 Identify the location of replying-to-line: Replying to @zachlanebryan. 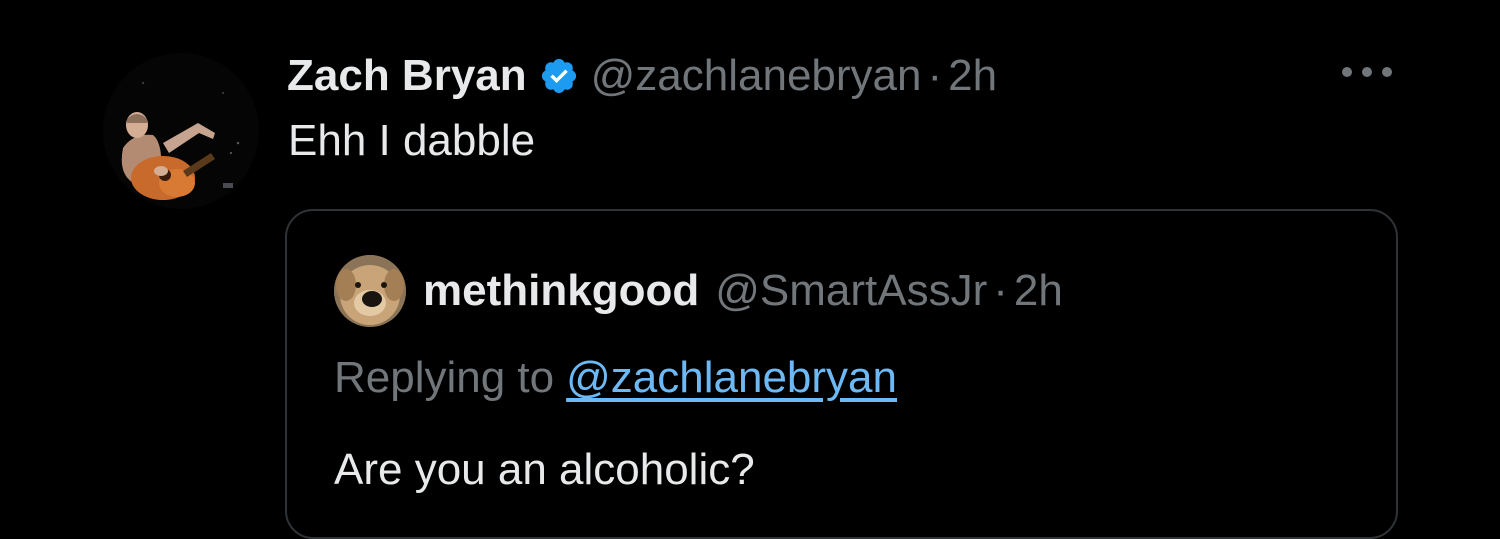
(615, 378).